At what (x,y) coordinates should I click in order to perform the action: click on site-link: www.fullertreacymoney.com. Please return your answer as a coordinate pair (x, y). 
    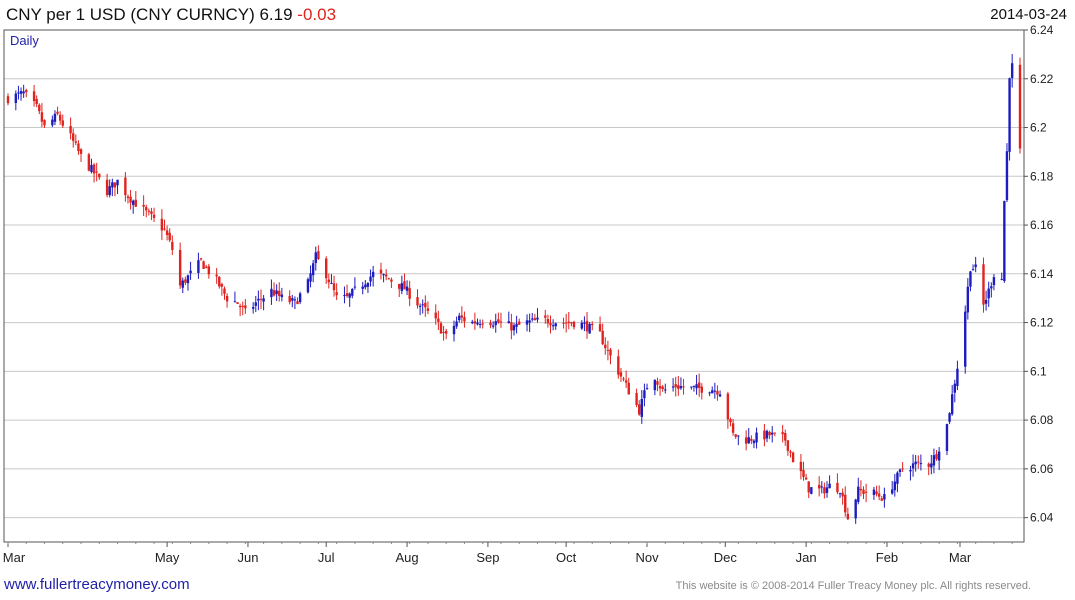
    Looking at the image, I should click on (97, 584).